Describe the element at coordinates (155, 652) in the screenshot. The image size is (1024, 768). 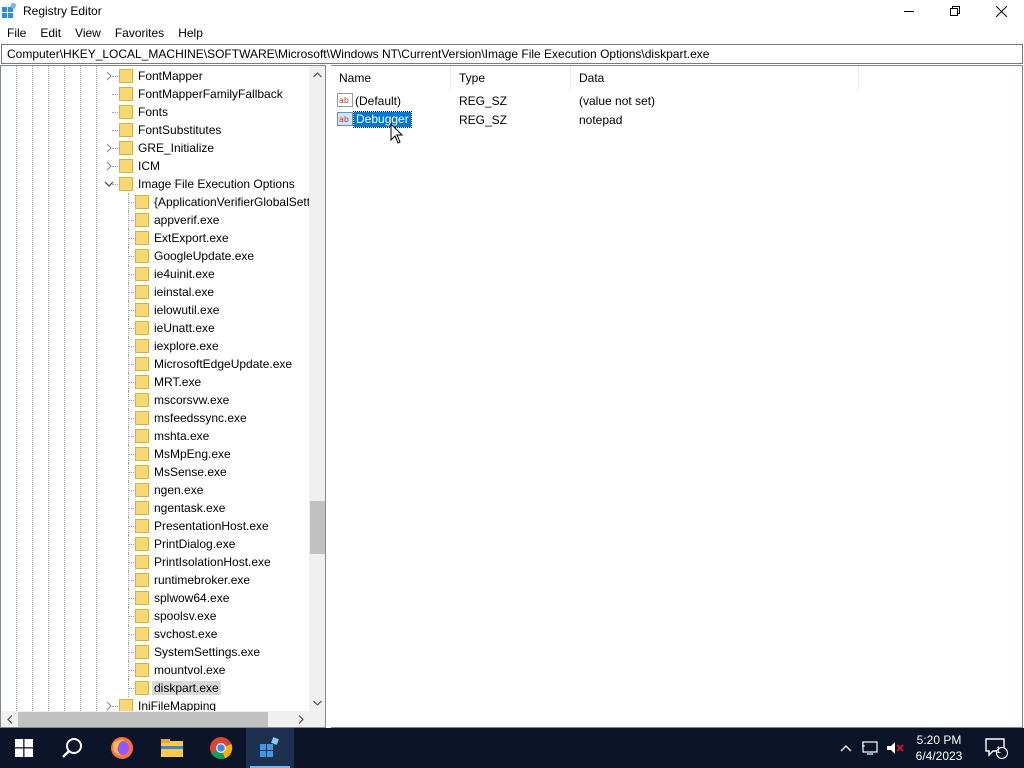
I see `tree-node: SystemSettings.exe` at that location.